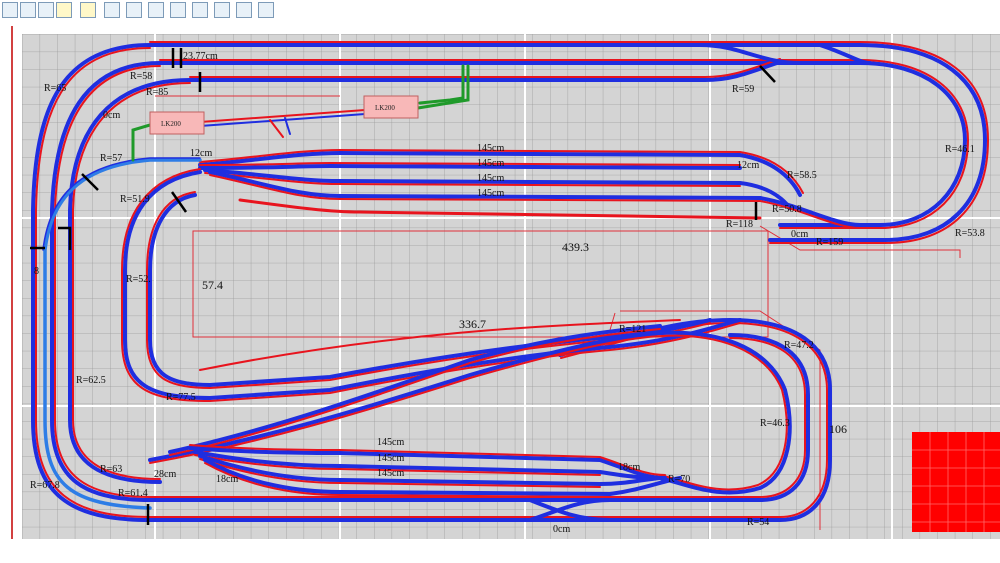 This screenshot has width=1000, height=563. Describe the element at coordinates (55, 88) in the screenshot. I see `radius-label: R=65` at that location.